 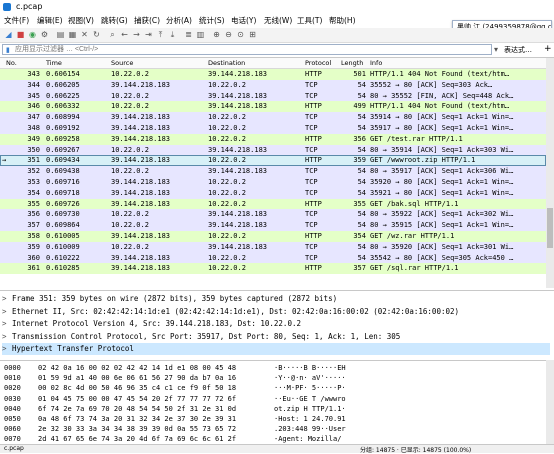 What do you see at coordinates (136, 34) in the screenshot?
I see `go-forward-icon: →` at bounding box center [136, 34].